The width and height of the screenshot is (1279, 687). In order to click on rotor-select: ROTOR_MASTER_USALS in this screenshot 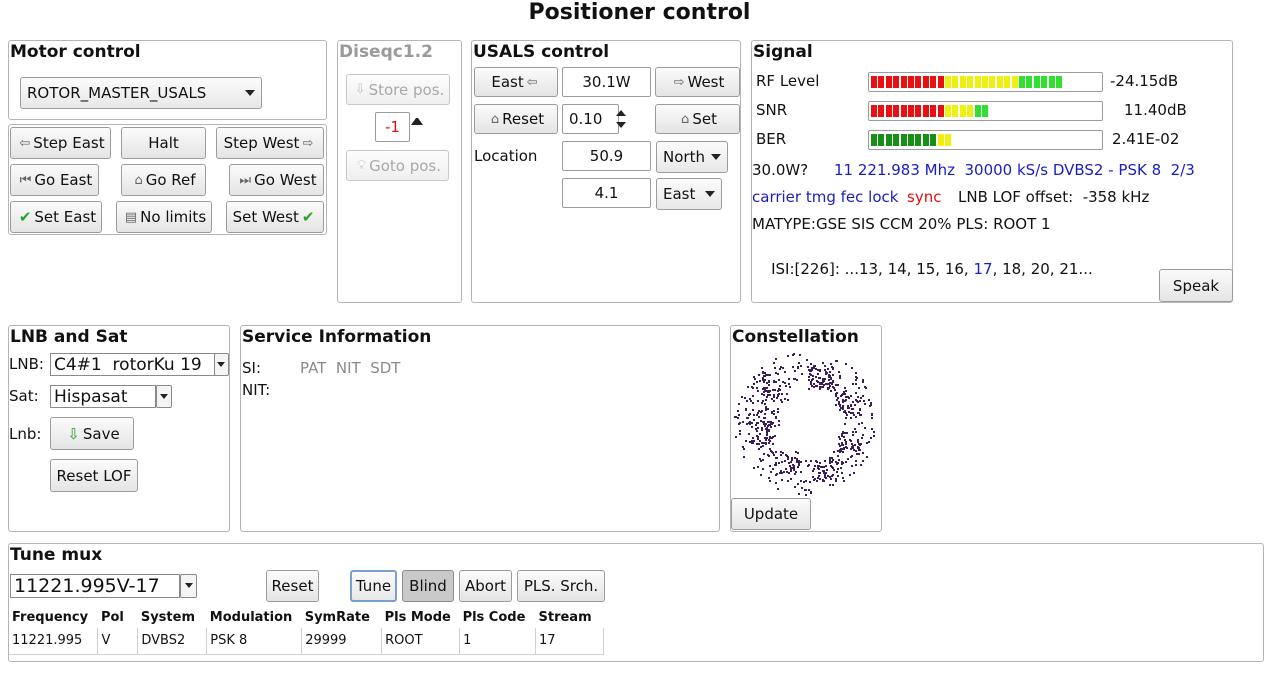, I will do `click(141, 93)`.